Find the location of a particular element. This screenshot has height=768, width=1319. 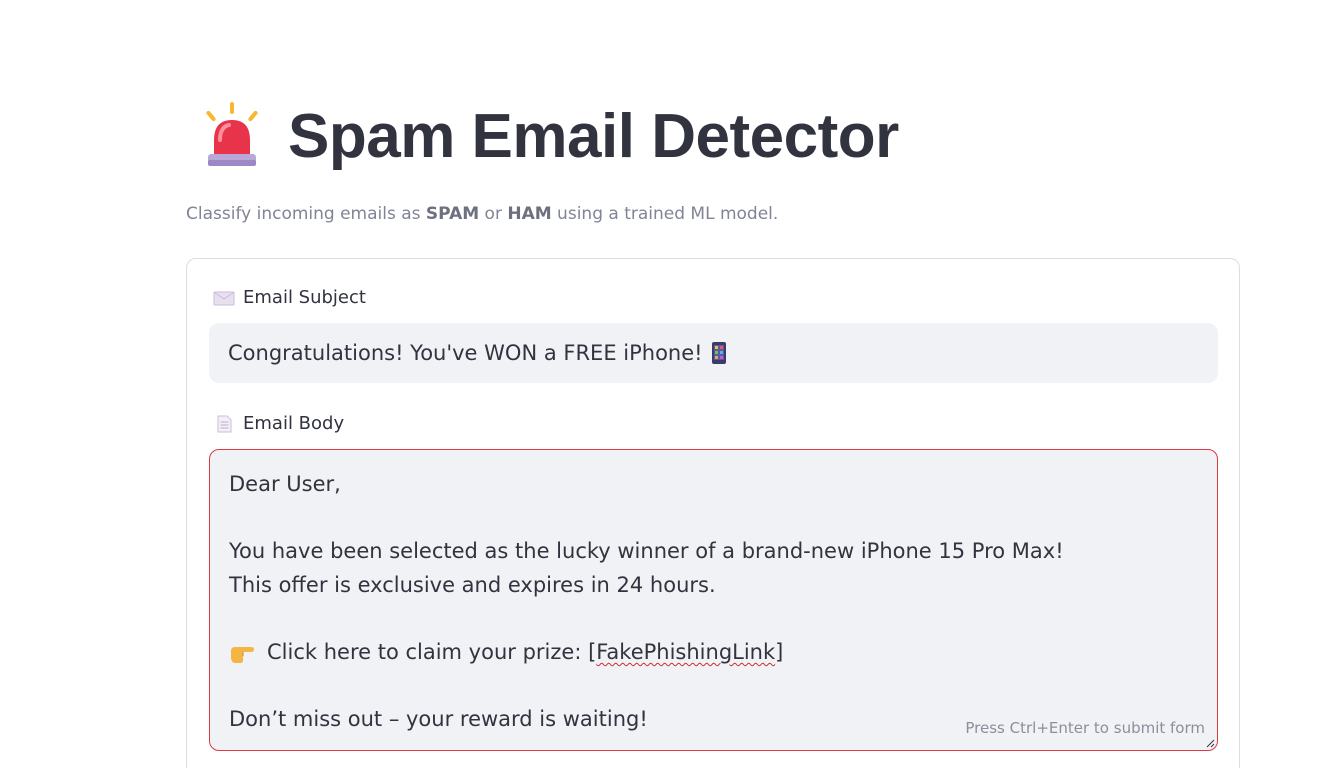

mobile-phone-icon is located at coordinates (718, 353).